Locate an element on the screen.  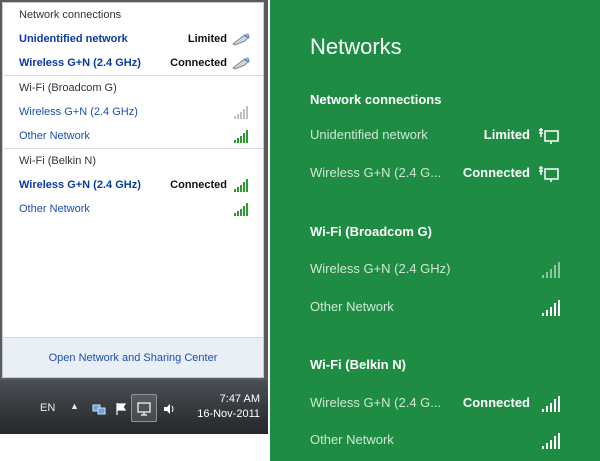
win7-network-item: Wireless G+N (2.4 GHz) Connected is located at coordinates (133, 185).